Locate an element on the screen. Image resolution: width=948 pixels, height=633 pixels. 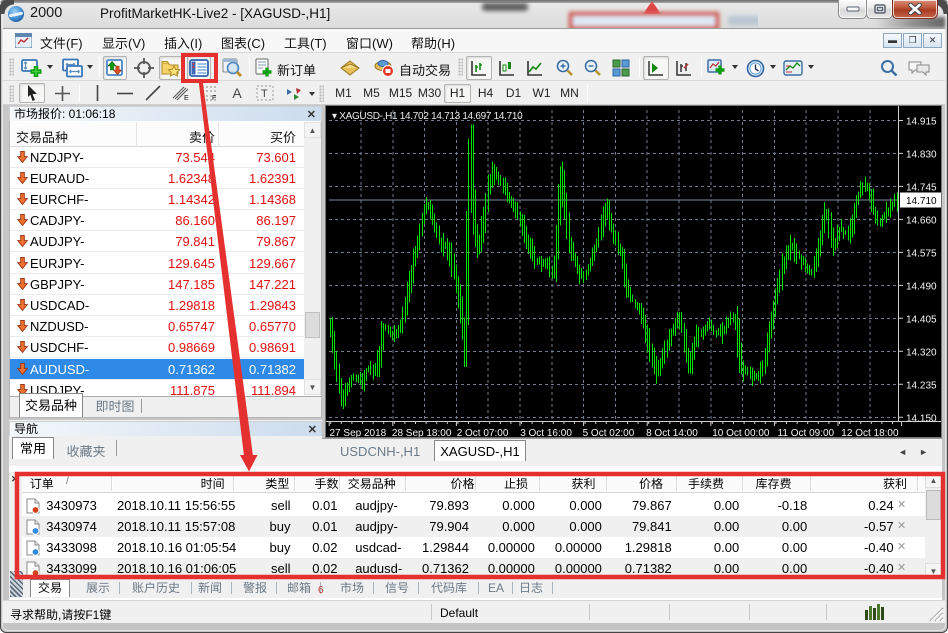
svg-text: 14.915 is located at coordinates (921, 122).